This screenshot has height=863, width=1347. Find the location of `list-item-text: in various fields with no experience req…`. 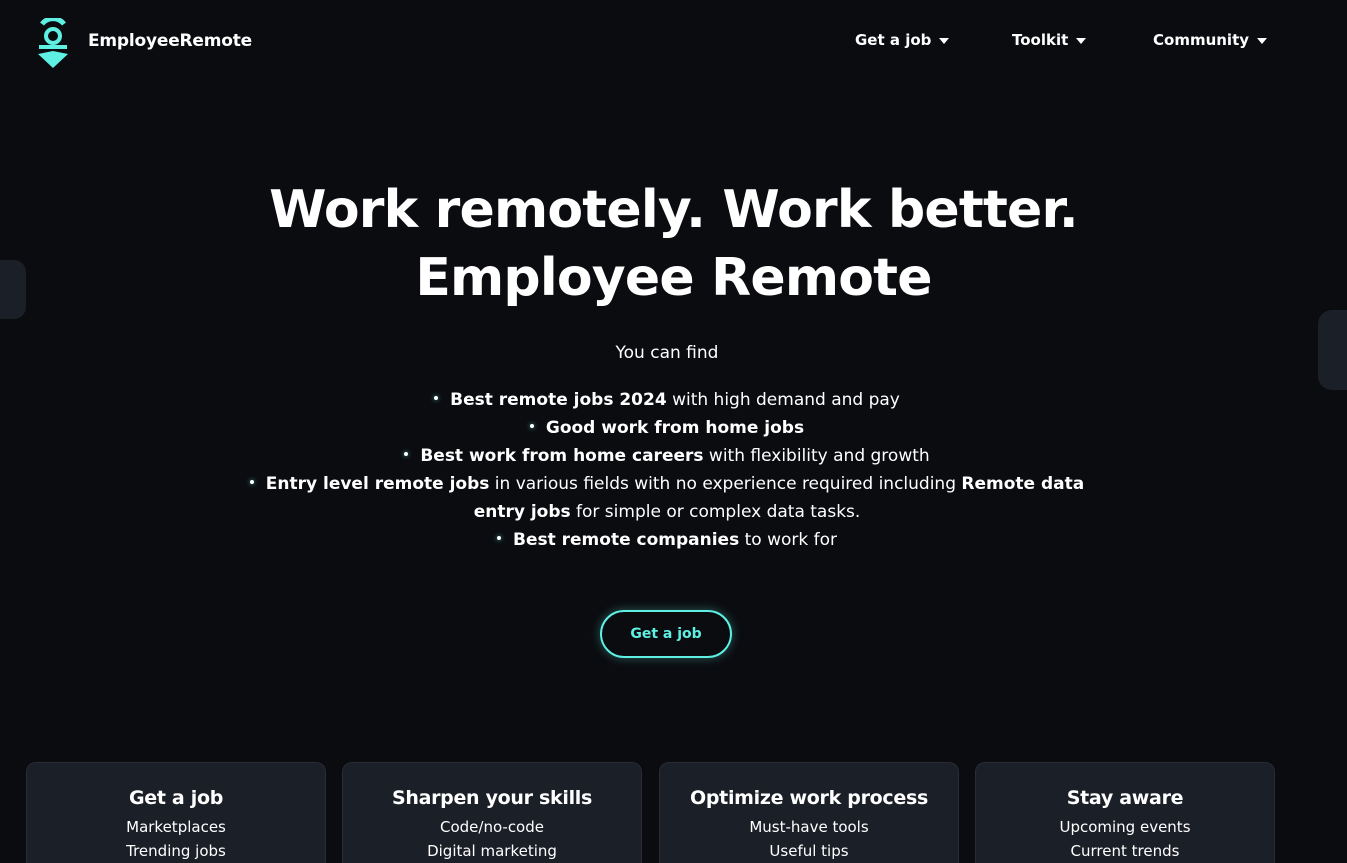

list-item-text: in various fields with no experience req… is located at coordinates (725, 484).